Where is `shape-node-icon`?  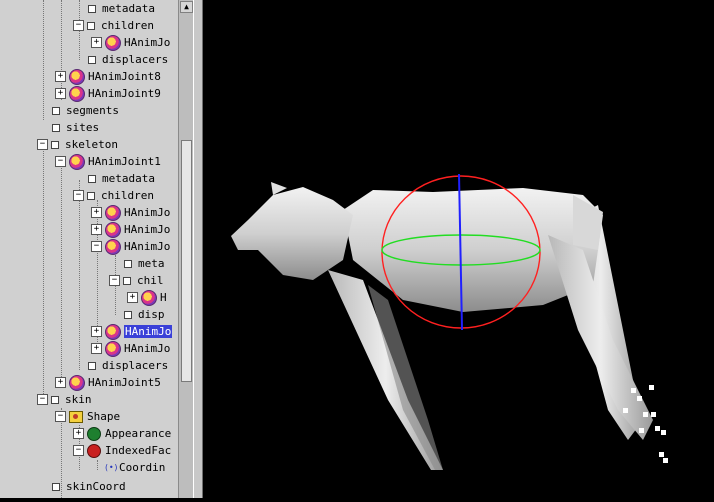
shape-node-icon is located at coordinates (76, 416).